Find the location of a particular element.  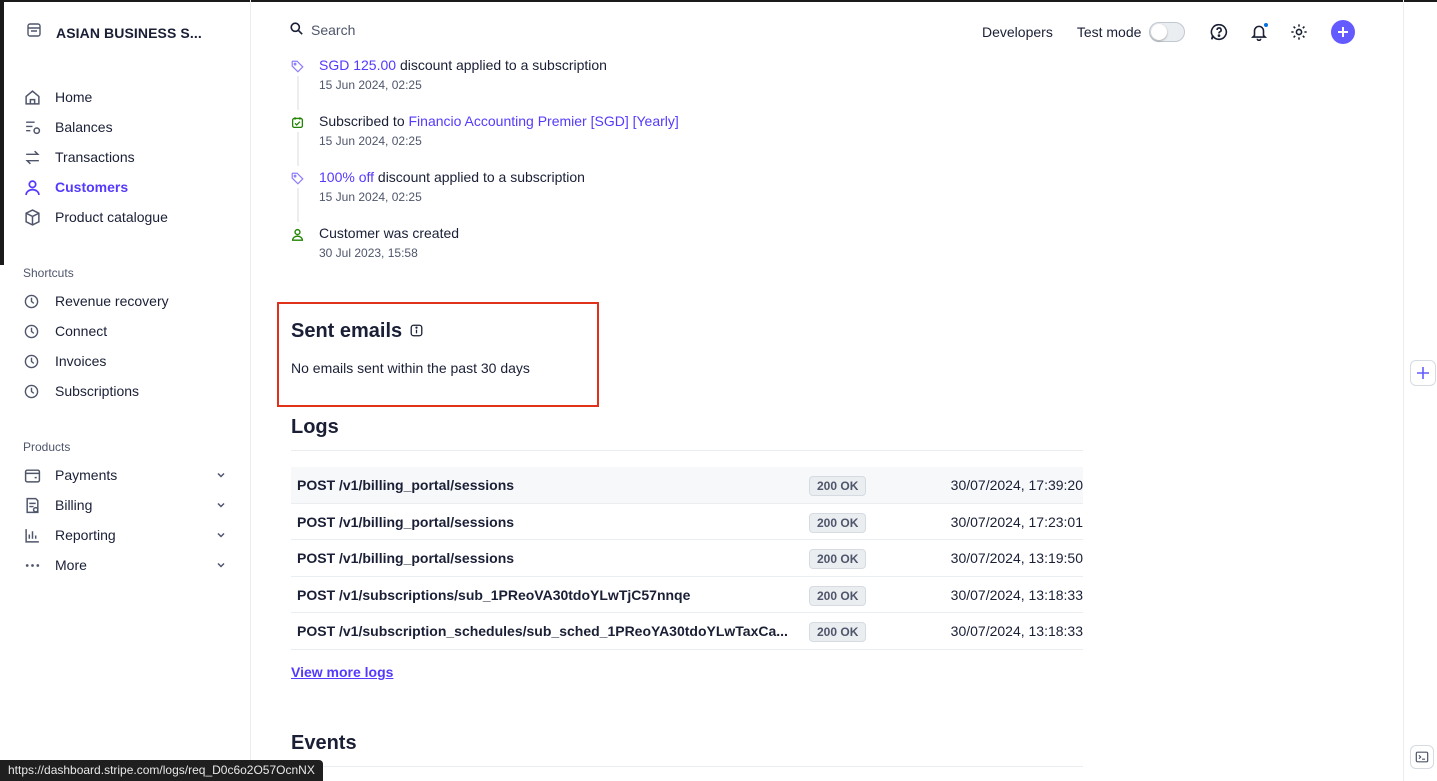

discount-amount-link: SGD 125.00 is located at coordinates (357, 65).